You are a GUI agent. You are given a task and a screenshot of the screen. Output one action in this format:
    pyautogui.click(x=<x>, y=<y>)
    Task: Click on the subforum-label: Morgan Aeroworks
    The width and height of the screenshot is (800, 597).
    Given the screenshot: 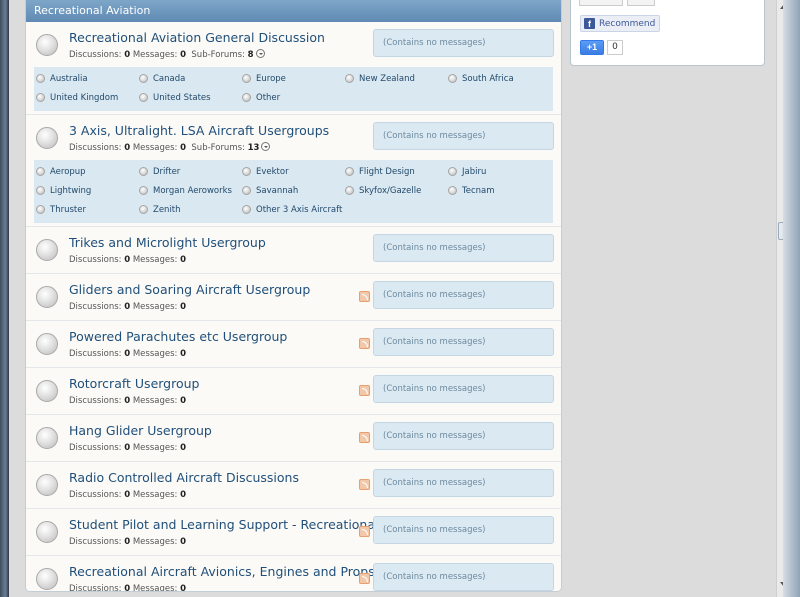 What is the action you would take?
    pyautogui.click(x=192, y=190)
    